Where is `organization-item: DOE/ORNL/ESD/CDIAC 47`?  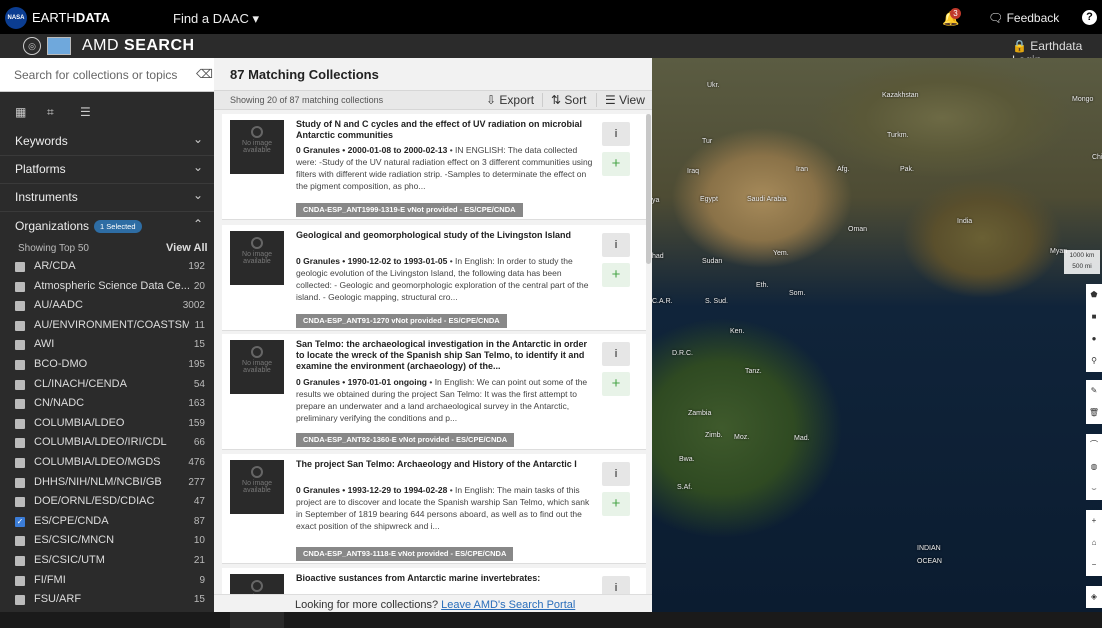
organization-item: DOE/ORNL/ESD/CDIAC 47 is located at coordinates (113, 503).